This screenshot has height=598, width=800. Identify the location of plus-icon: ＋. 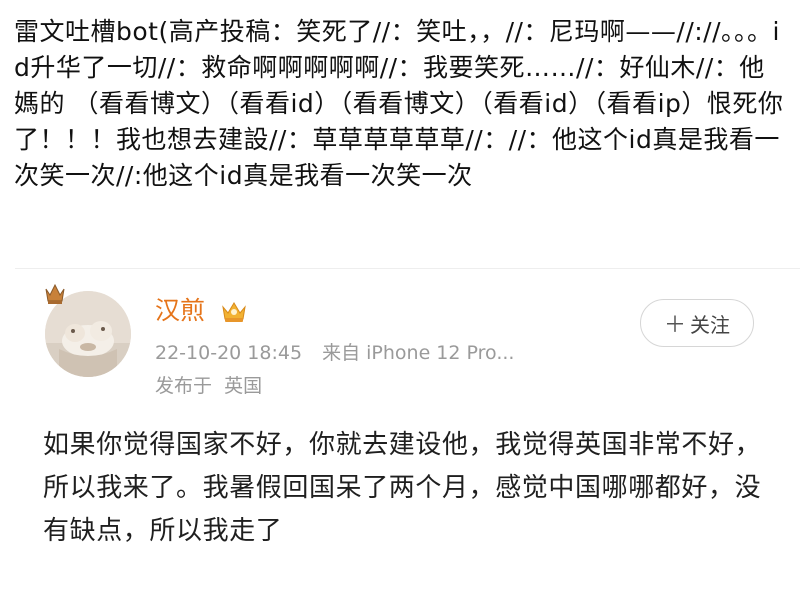
(674, 325).